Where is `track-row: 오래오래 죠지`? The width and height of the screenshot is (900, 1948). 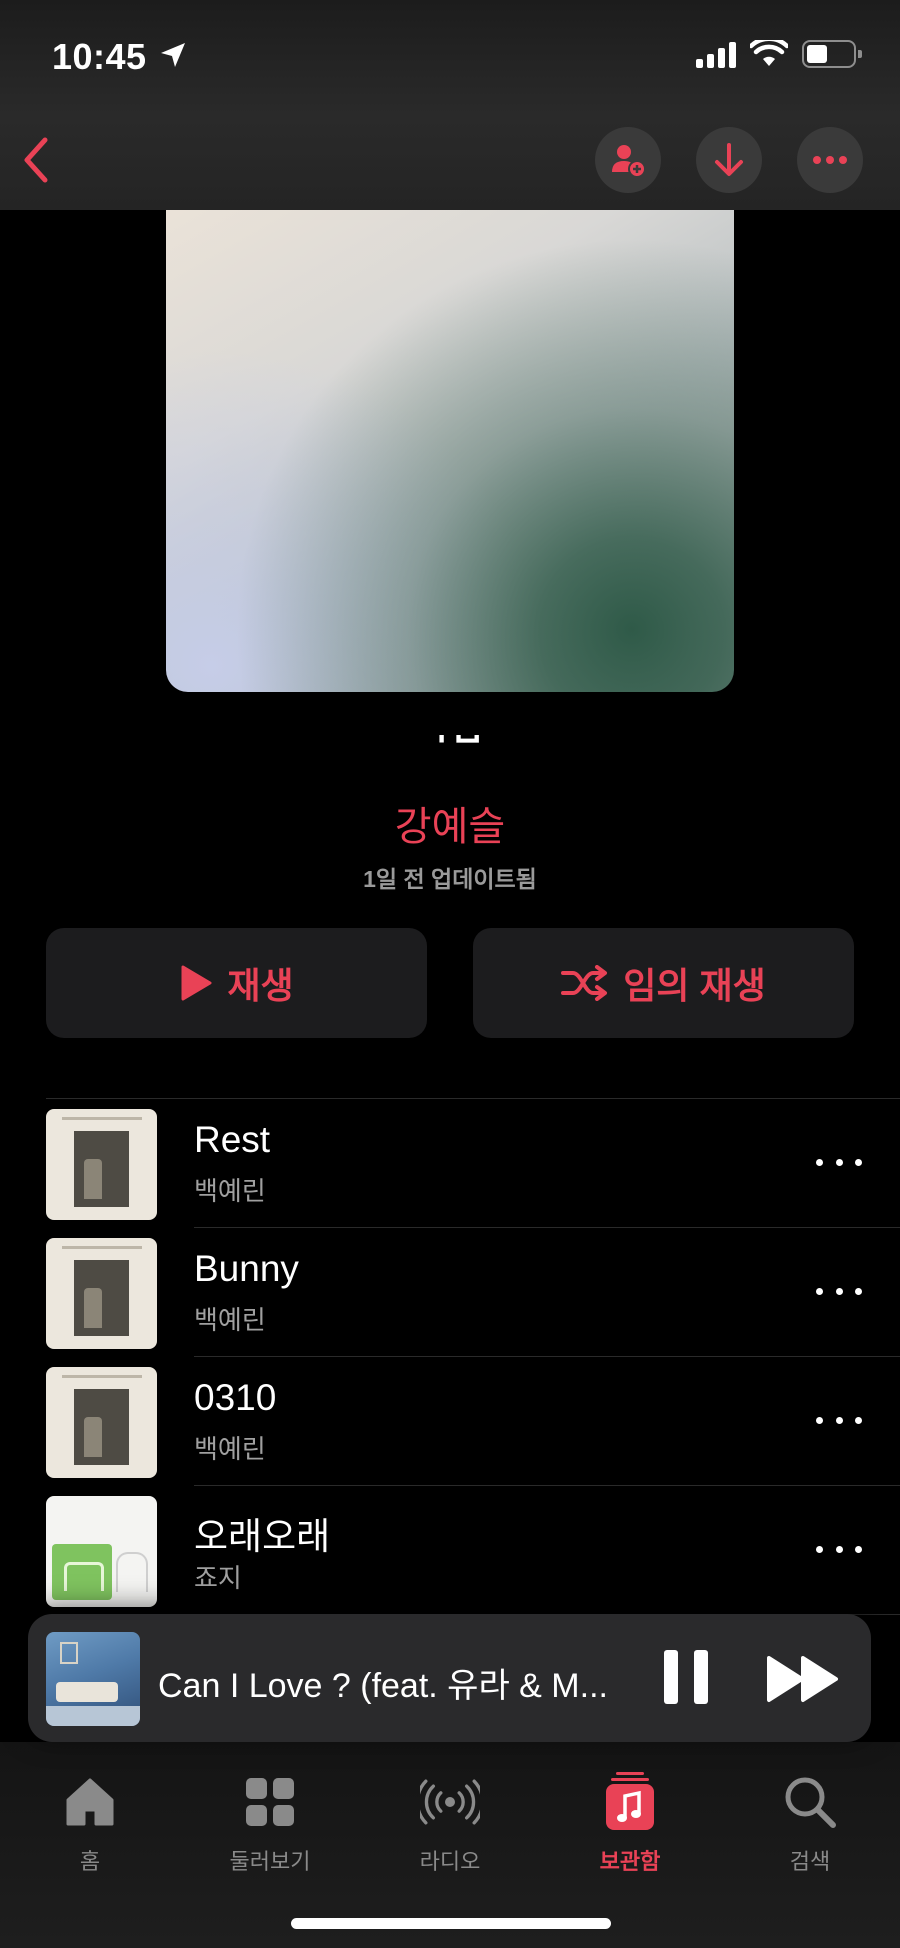
track-row: 오래오래 죠지 is located at coordinates (450, 1550).